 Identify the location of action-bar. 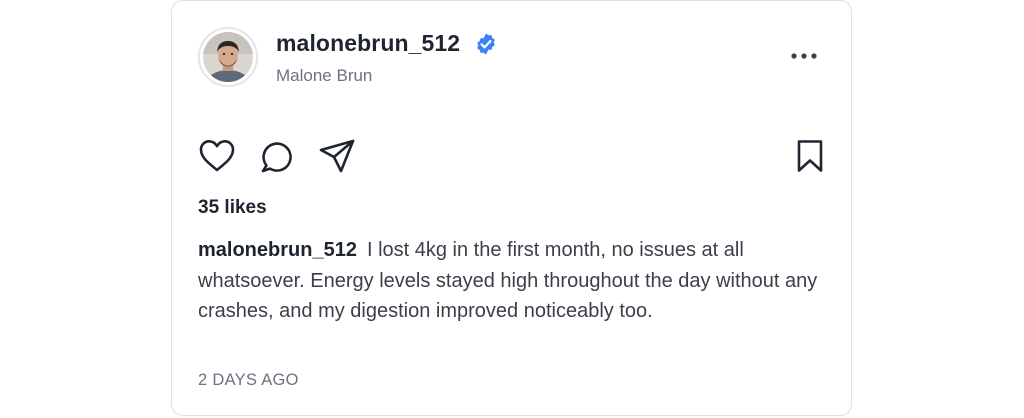
(511, 156).